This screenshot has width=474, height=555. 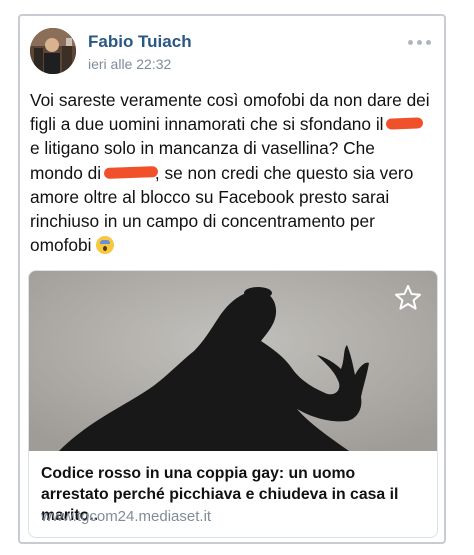 What do you see at coordinates (105, 245) in the screenshot?
I see `face-screaming-in-fear-emoji-icon` at bounding box center [105, 245].